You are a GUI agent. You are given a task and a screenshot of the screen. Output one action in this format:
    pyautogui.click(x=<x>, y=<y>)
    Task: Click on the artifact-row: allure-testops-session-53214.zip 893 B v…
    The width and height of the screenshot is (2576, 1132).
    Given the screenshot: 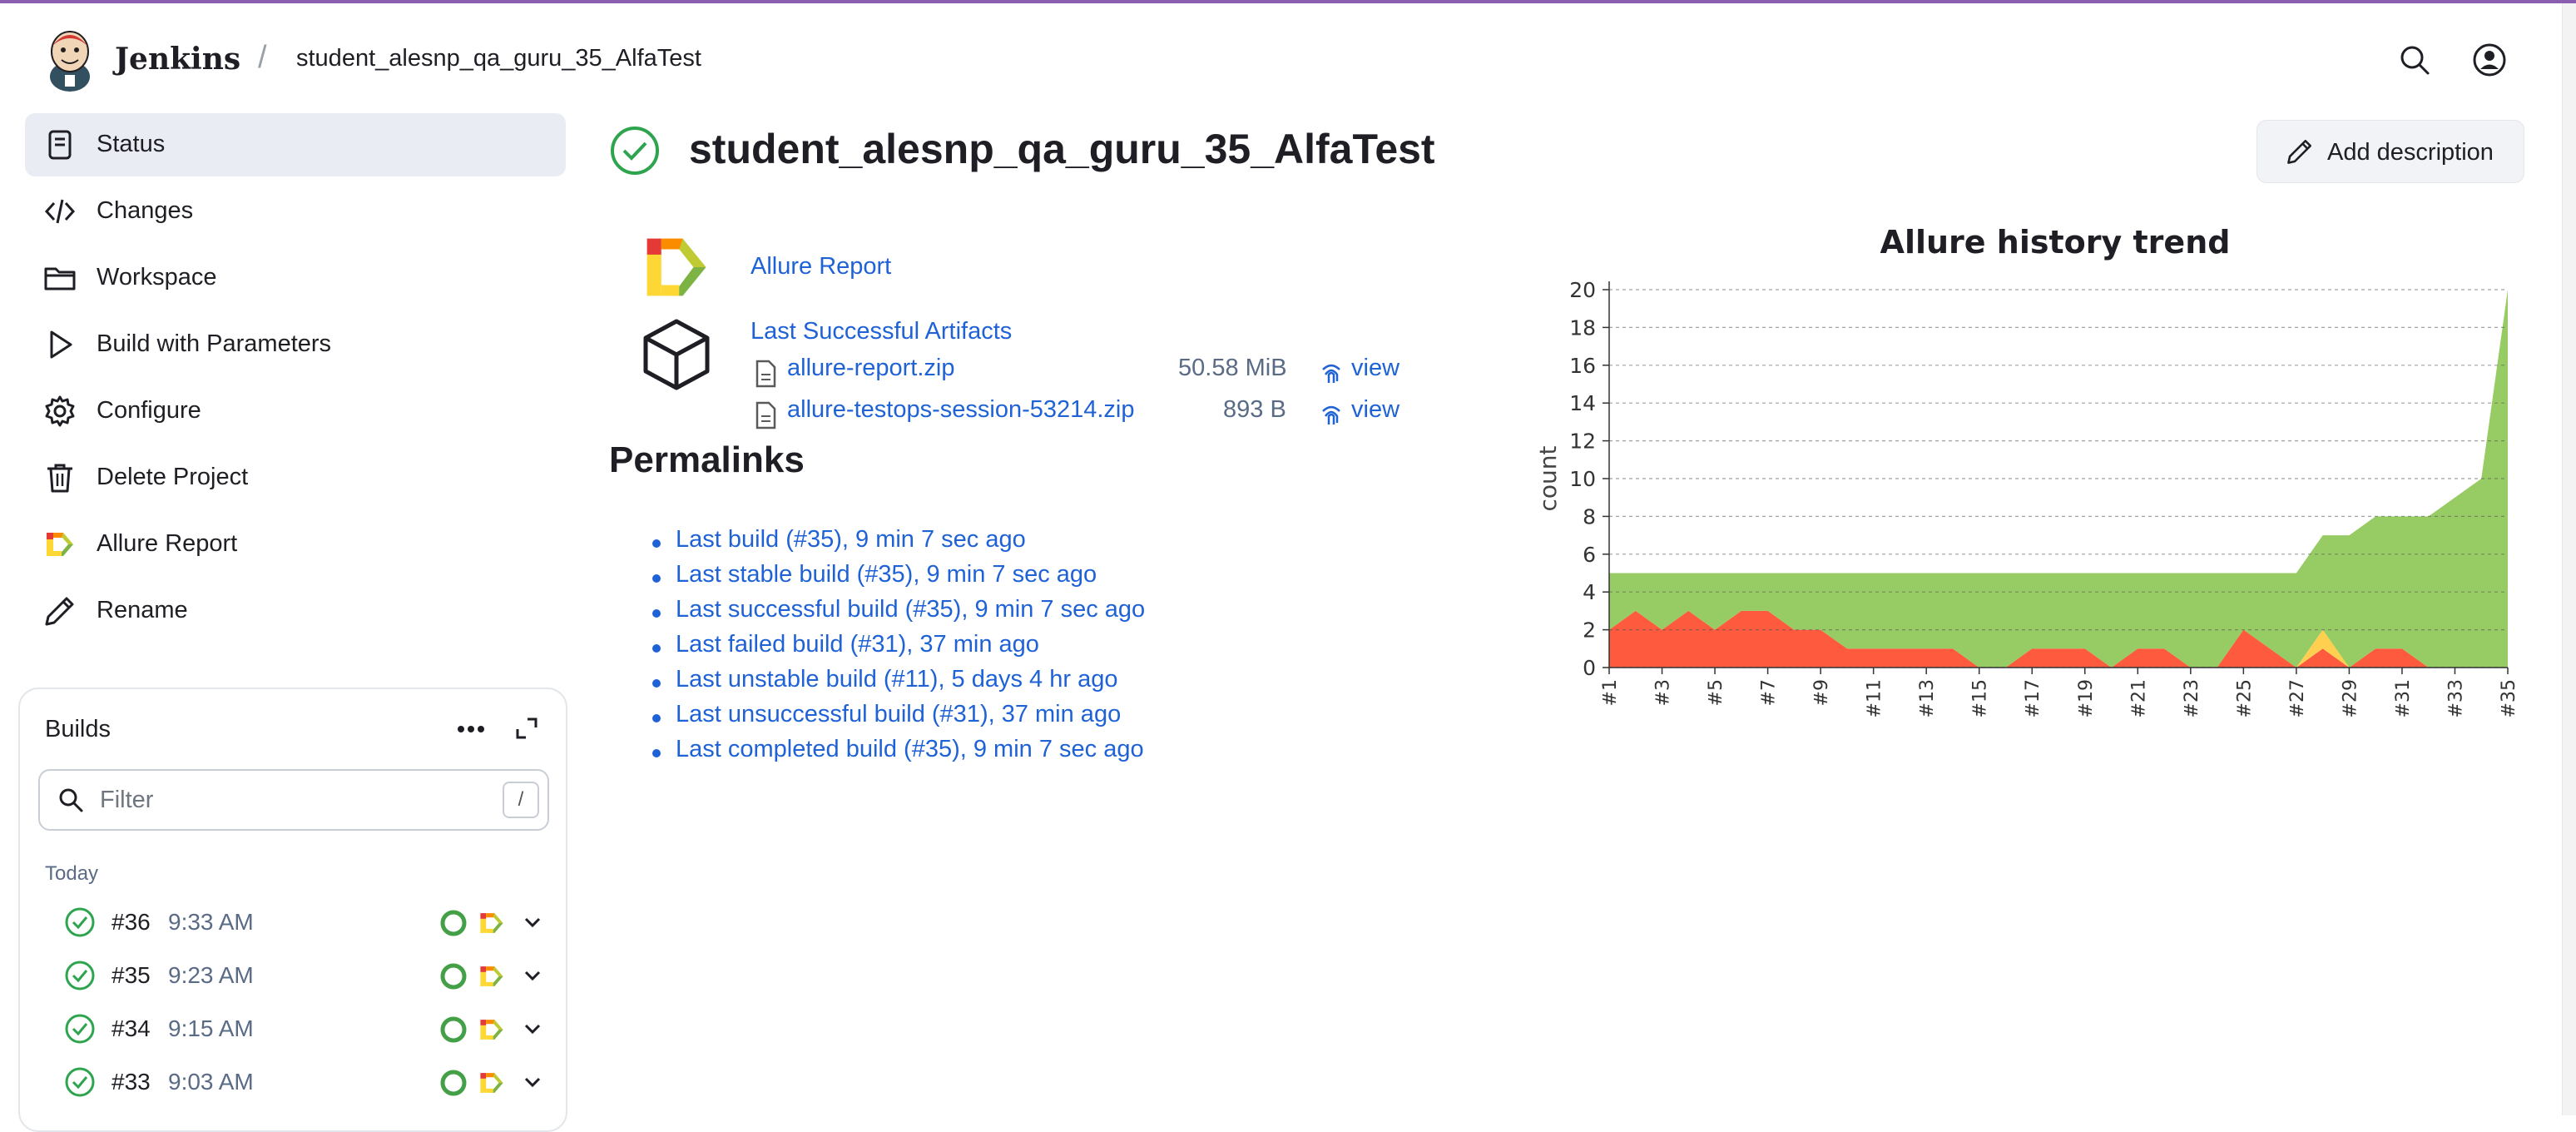 What is the action you would take?
    pyautogui.click(x=1087, y=415)
    